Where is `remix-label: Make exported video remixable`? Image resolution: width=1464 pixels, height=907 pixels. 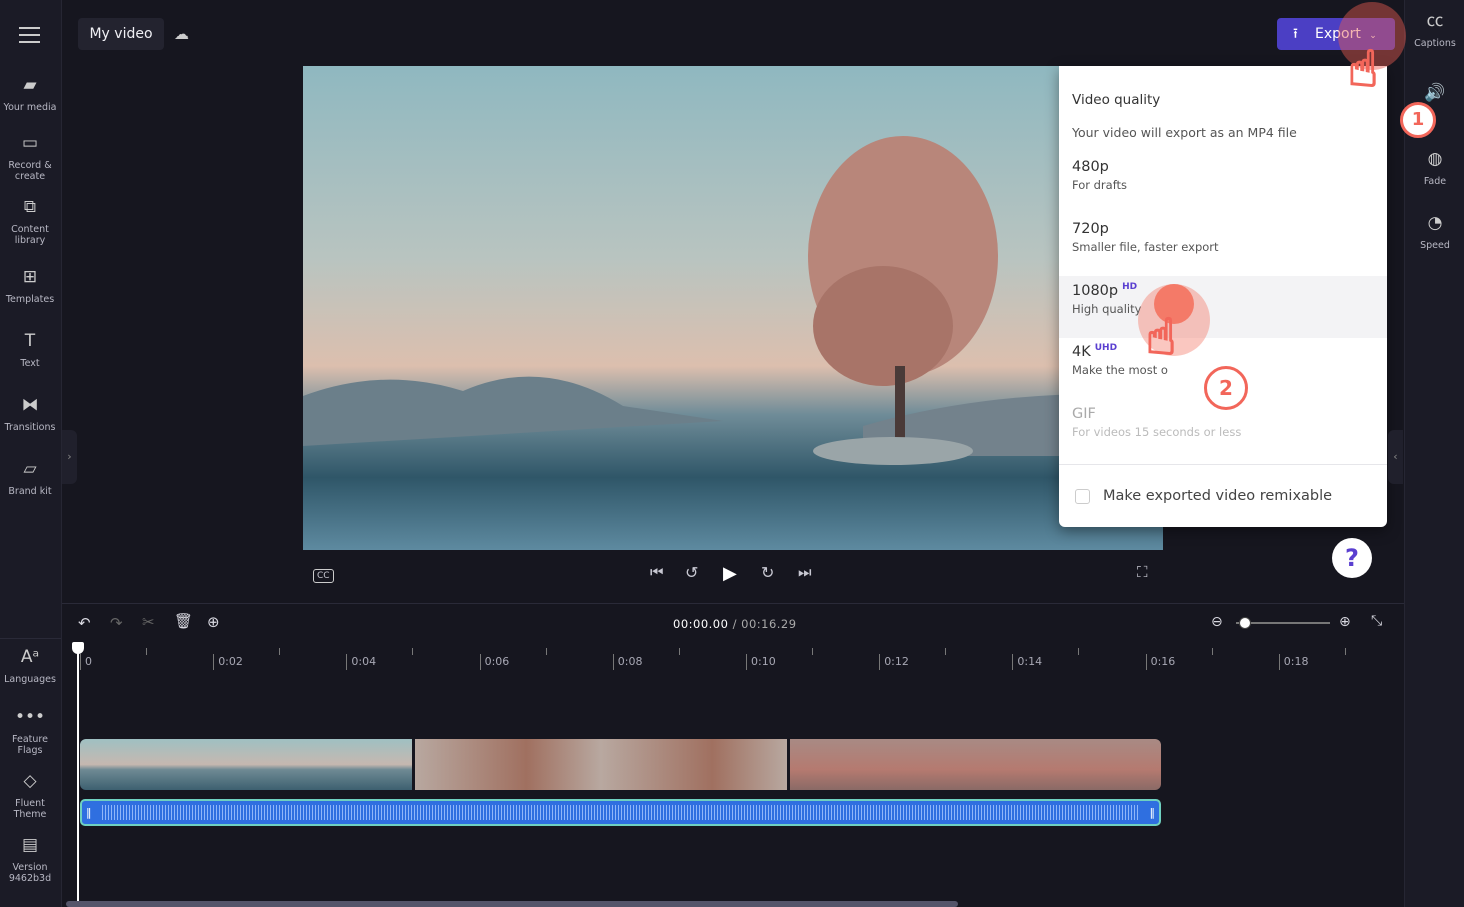
remix-label: Make exported video remixable is located at coordinates (1217, 496).